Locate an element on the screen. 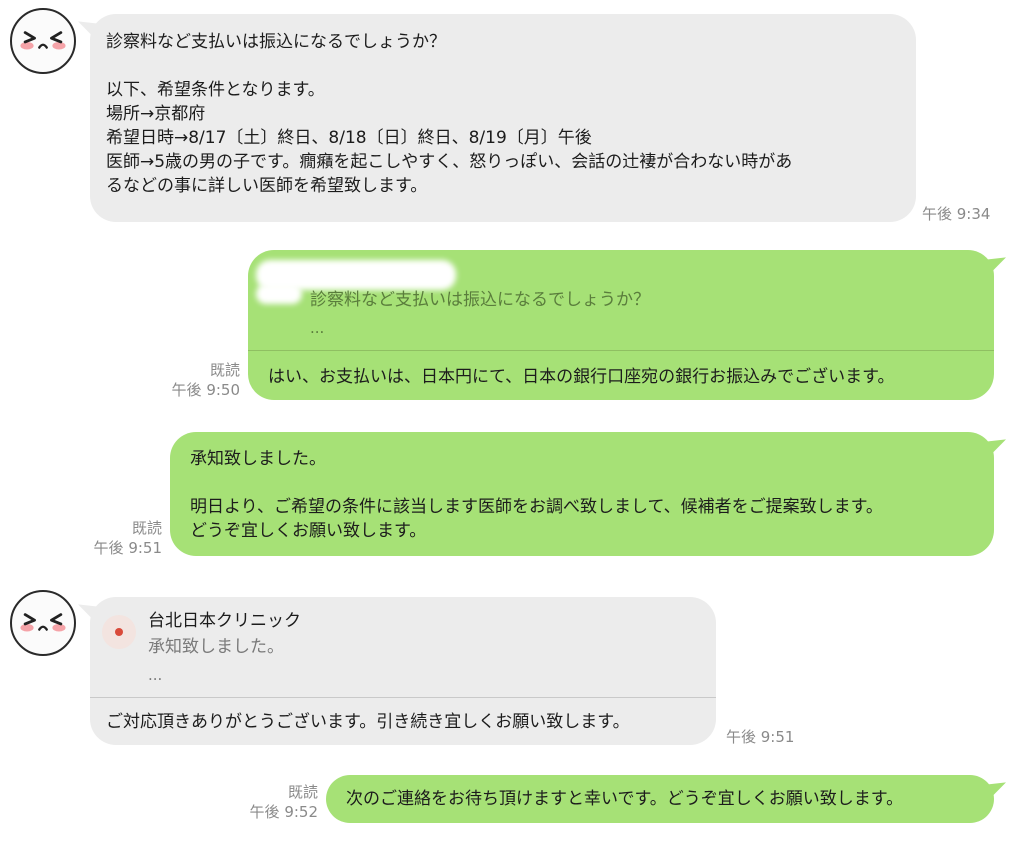 The width and height of the screenshot is (1024, 844). read-receipt: 既読 午後 9:51 is located at coordinates (122, 538).